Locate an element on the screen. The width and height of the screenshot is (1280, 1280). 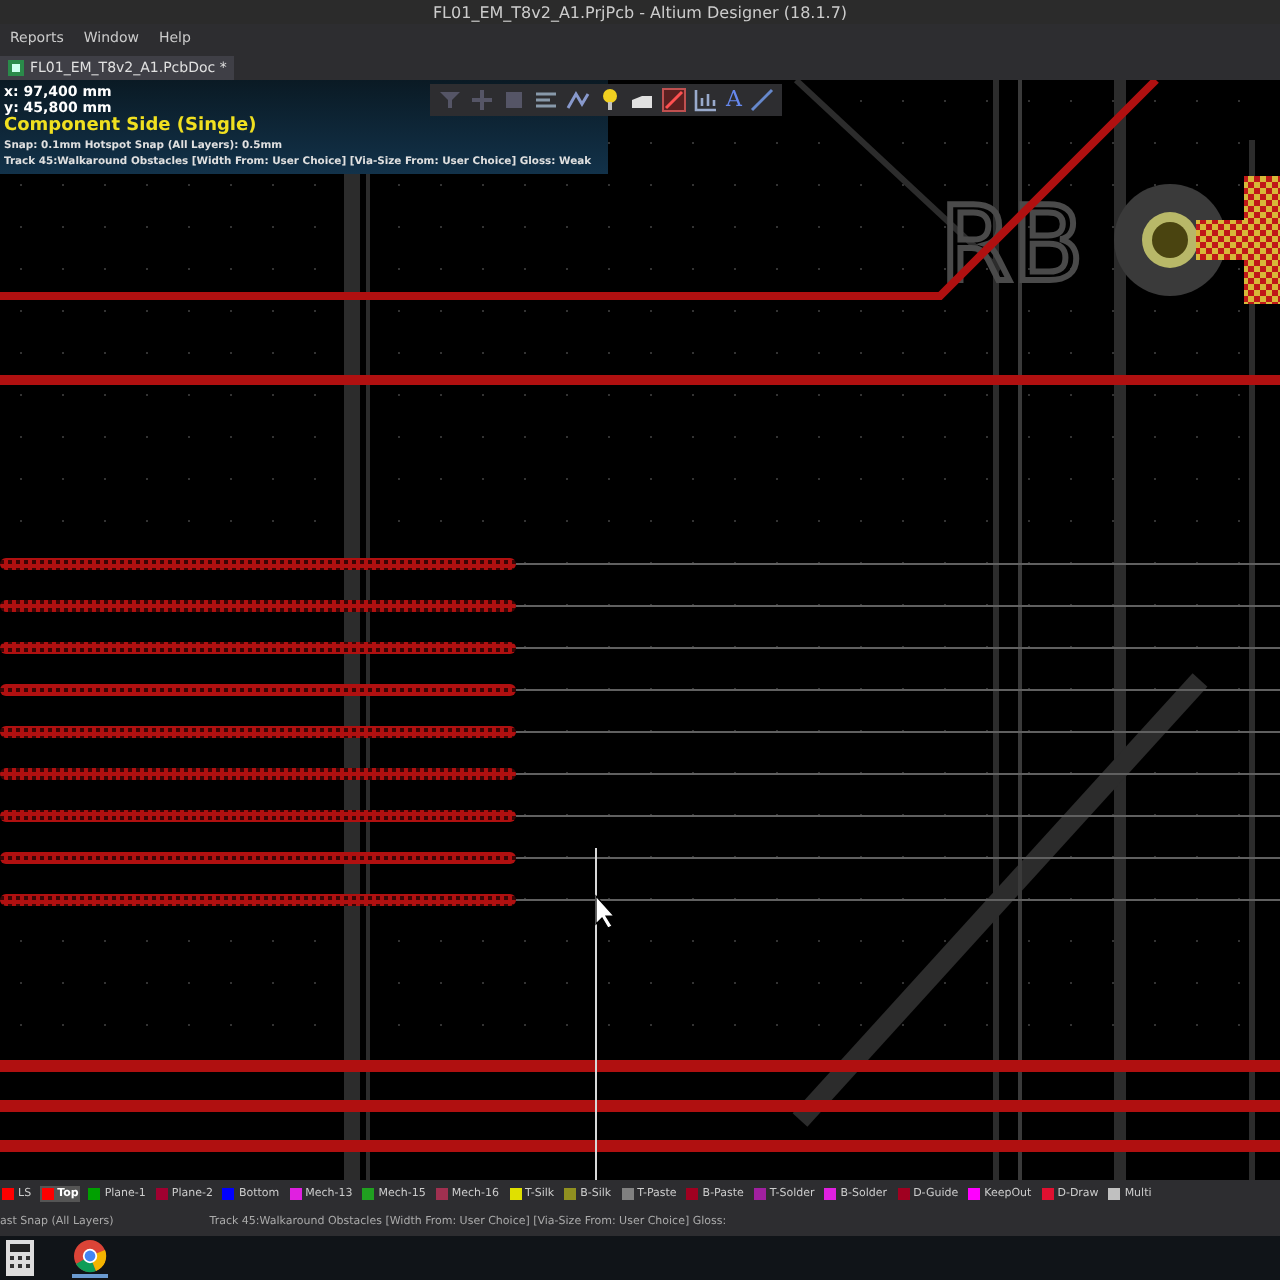
pin-icon is located at coordinates (610, 100).